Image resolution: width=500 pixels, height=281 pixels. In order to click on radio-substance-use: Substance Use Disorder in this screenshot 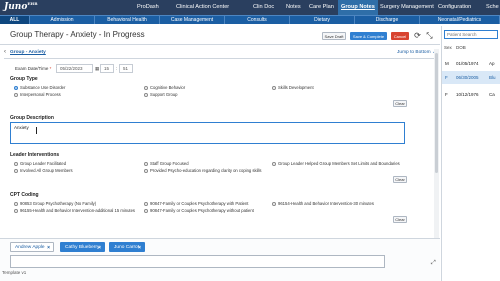, I will do `click(39, 87)`.